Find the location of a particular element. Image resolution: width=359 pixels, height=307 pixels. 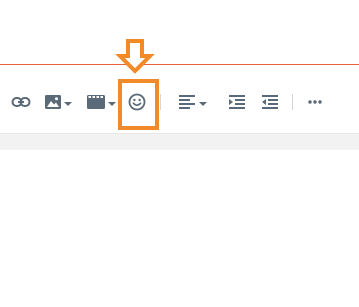

toolbar-bottom-band is located at coordinates (179, 141).